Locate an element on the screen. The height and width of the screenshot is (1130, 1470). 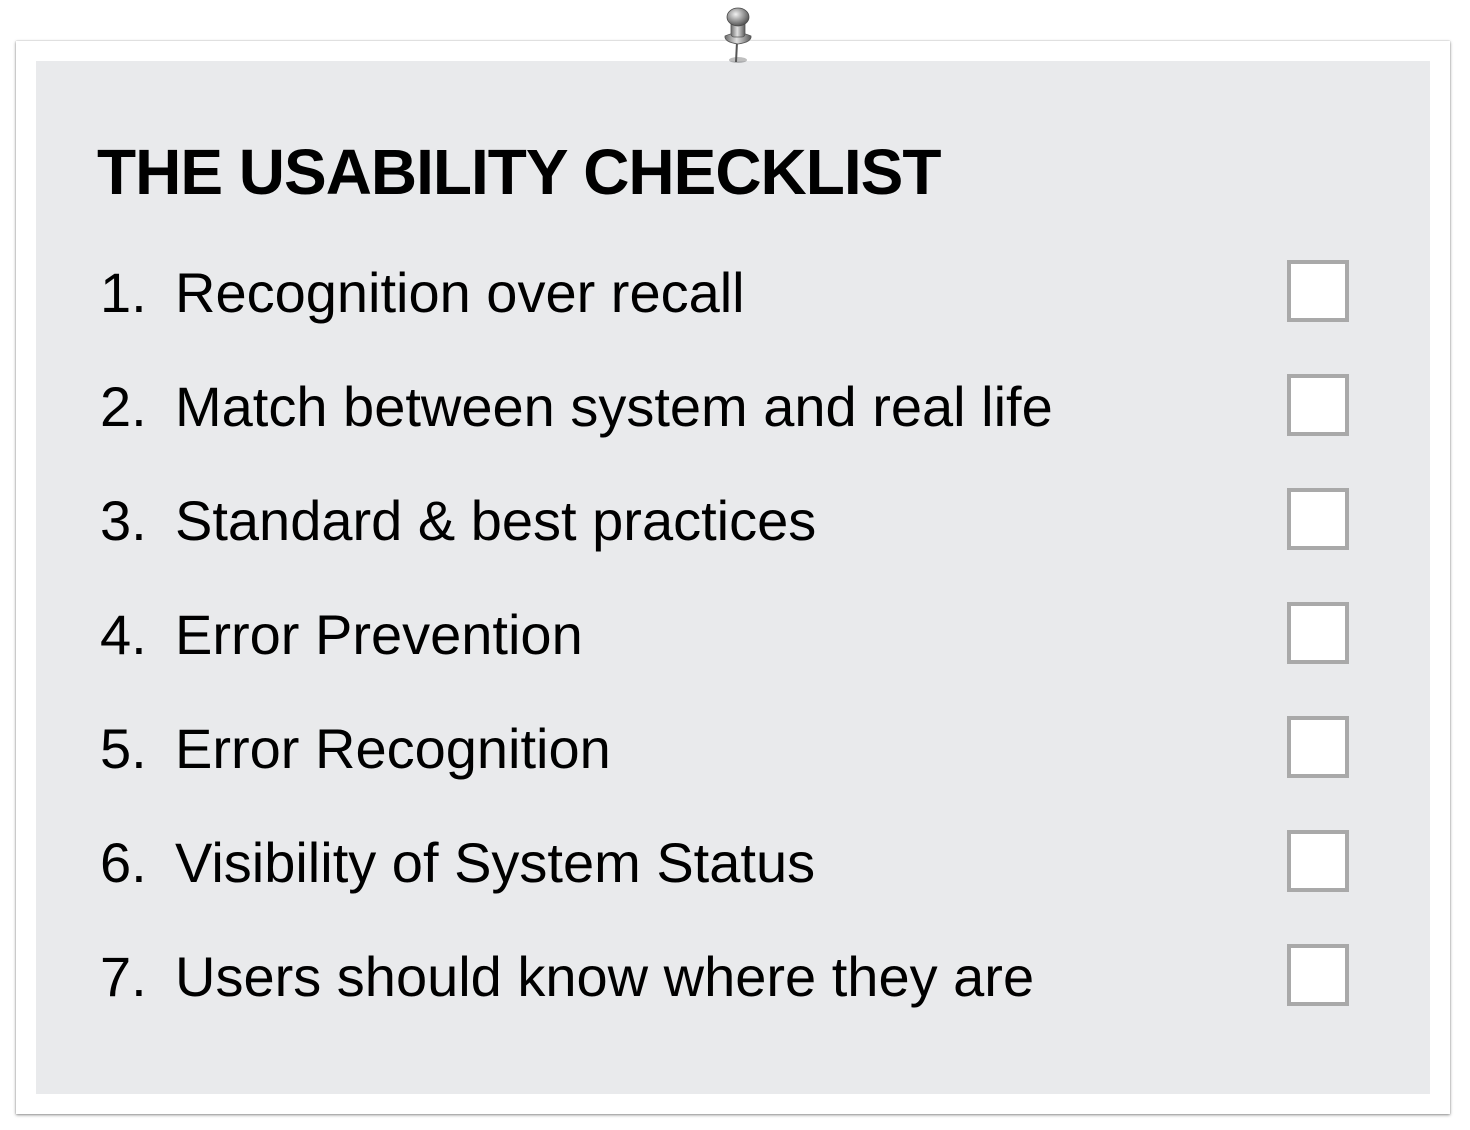
item-number: 5. is located at coordinates (123, 748).